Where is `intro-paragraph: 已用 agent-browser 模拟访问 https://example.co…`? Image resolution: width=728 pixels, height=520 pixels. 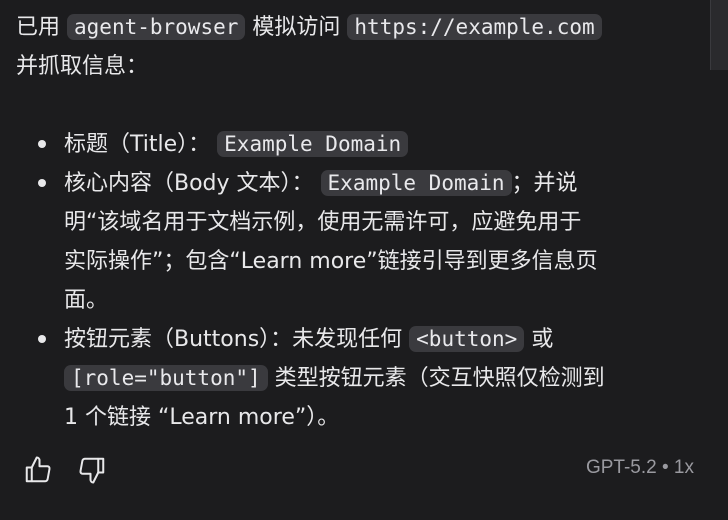
intro-paragraph: 已用 agent-browser 模拟访问 https://example.co… is located at coordinates (358, 47).